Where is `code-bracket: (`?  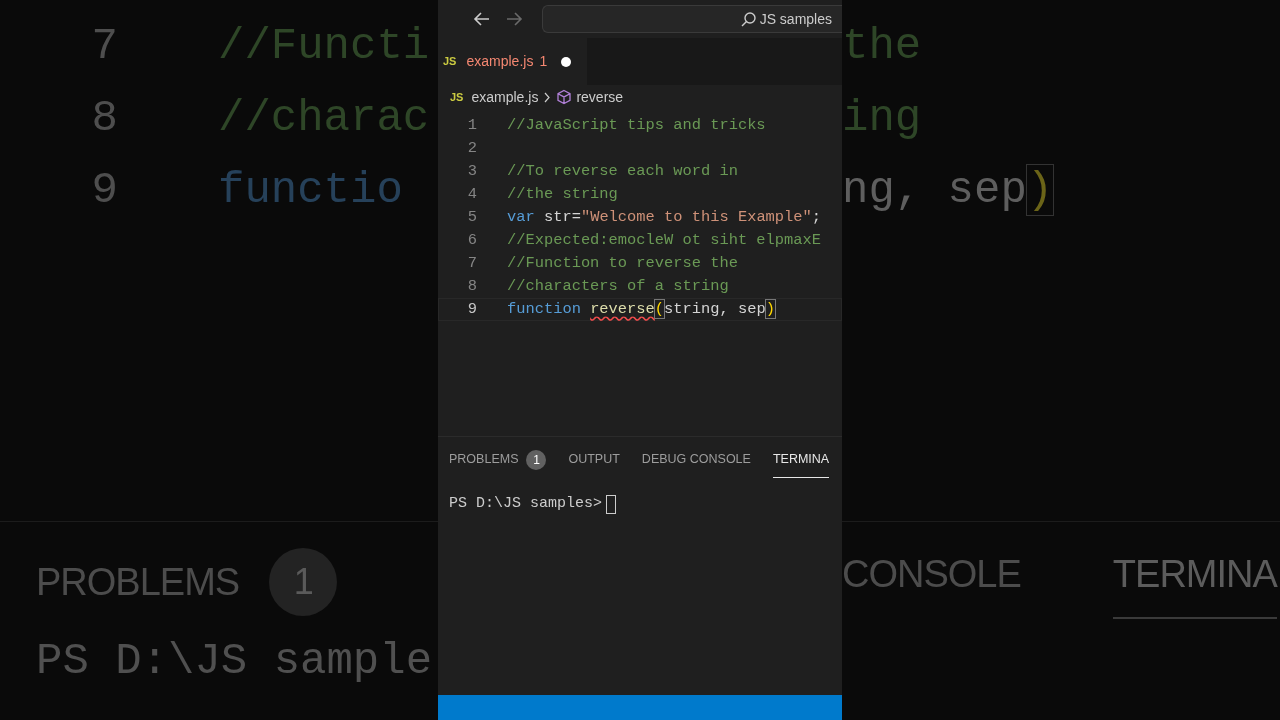
code-bracket: ( is located at coordinates (659, 308).